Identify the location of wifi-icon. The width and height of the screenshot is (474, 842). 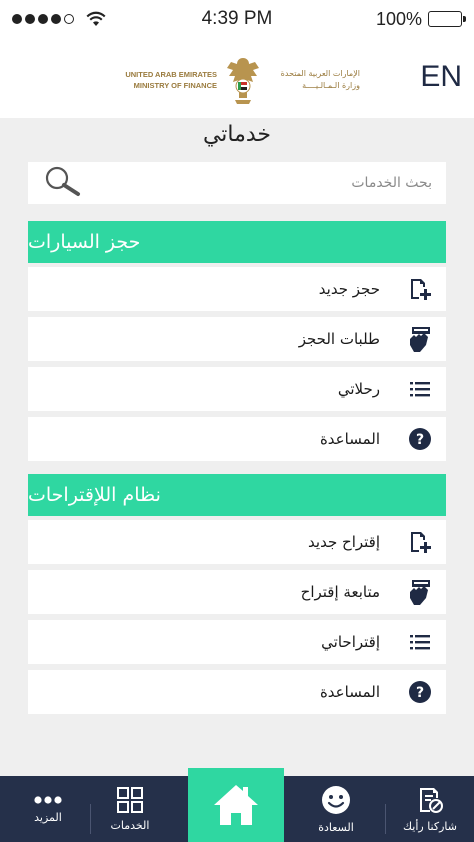
(96, 19).